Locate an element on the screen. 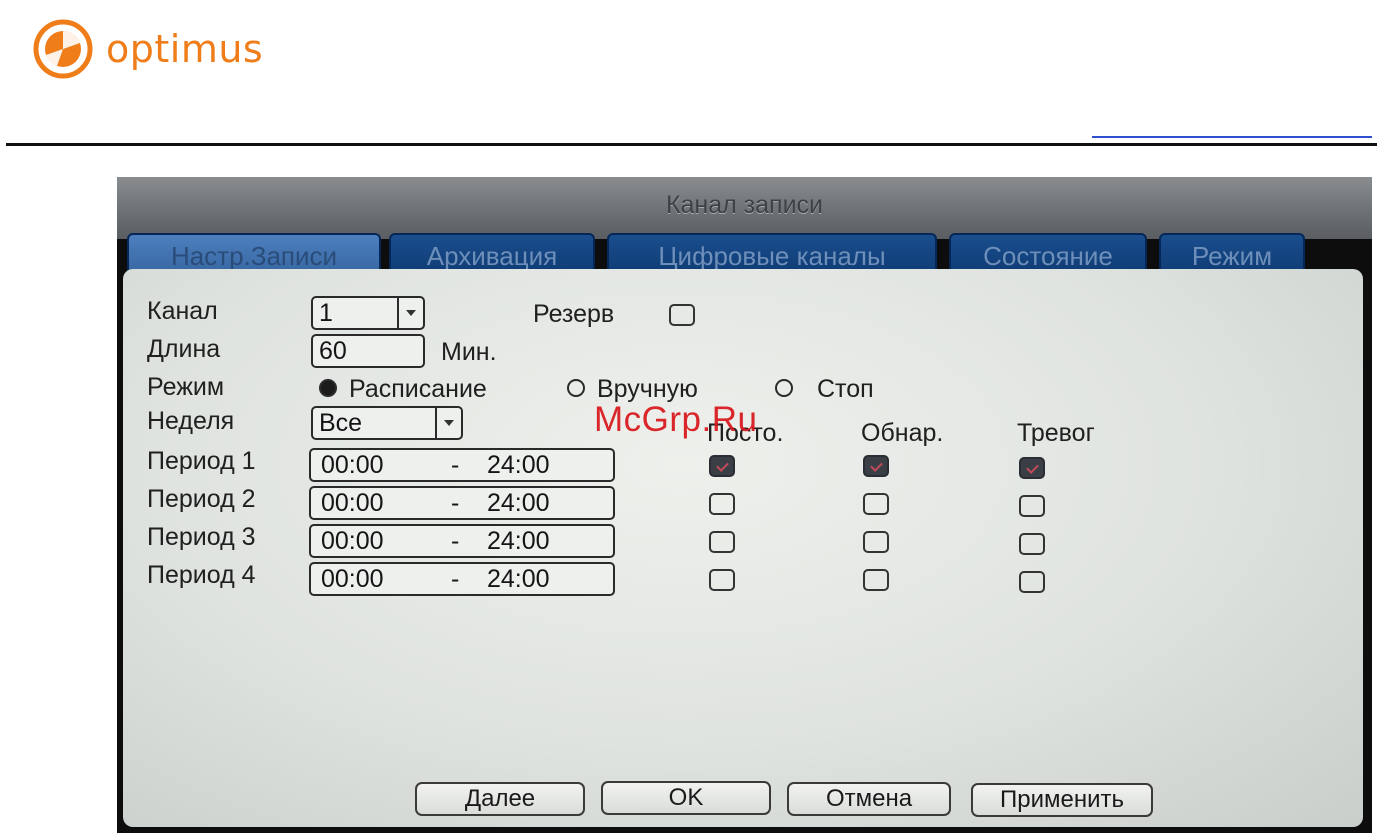 This screenshot has height=833, width=1377. channel-label: Канал is located at coordinates (182, 311).